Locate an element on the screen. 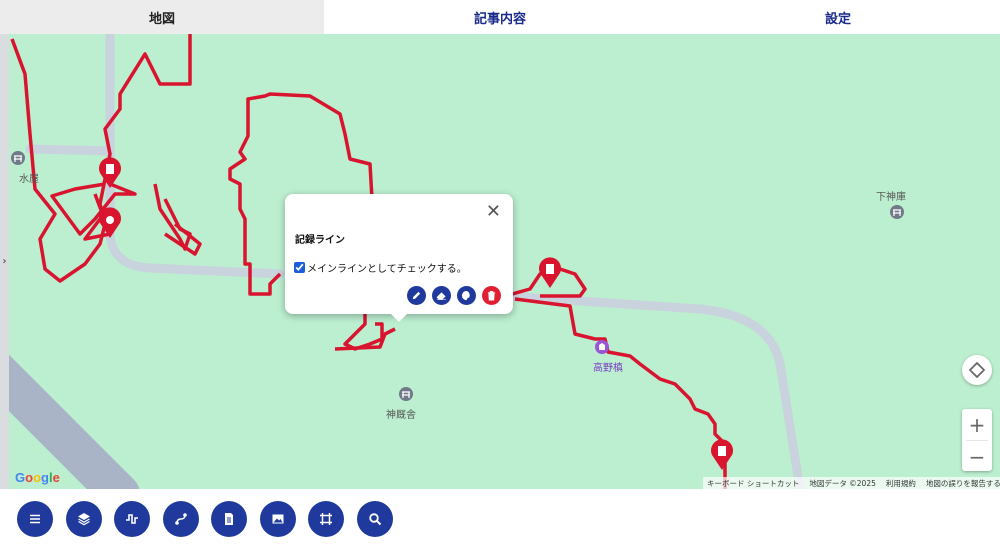 This screenshot has height=549, width=1000. tab-map: 地図 is located at coordinates (162, 17).